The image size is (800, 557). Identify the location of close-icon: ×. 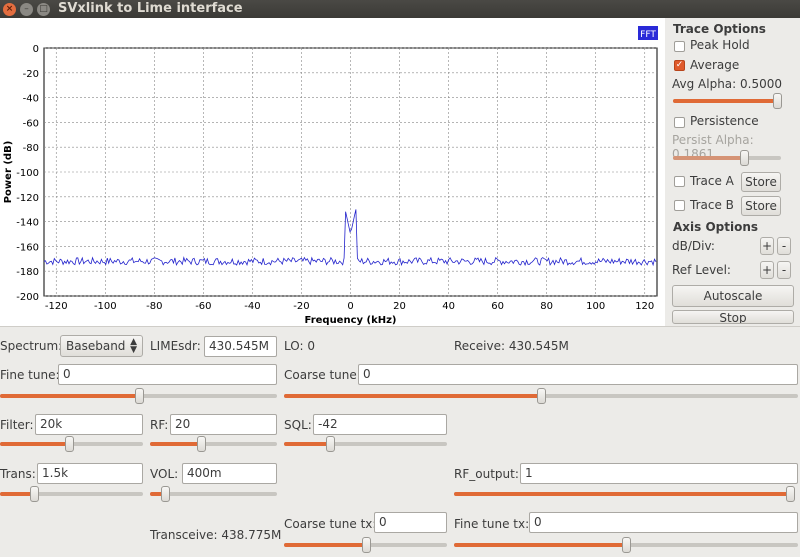
(9, 9).